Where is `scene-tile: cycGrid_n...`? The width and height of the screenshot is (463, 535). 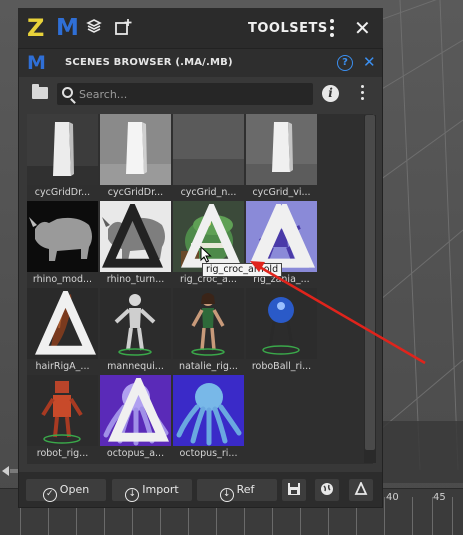
scene-tile: cycGrid_n... is located at coordinates (208, 156).